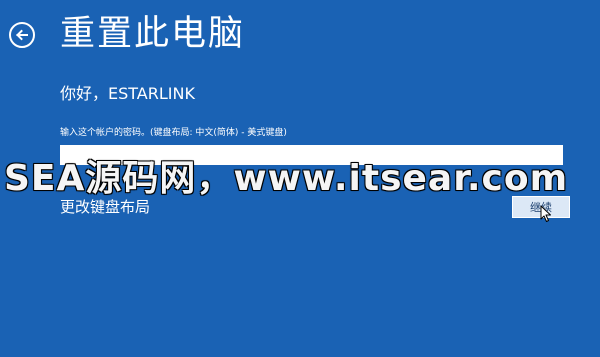  What do you see at coordinates (173, 133) in the screenshot?
I see `password-label: 输入这个帐户的密码。(键盘布局: 中文(简体) - 美式键盘)` at bounding box center [173, 133].